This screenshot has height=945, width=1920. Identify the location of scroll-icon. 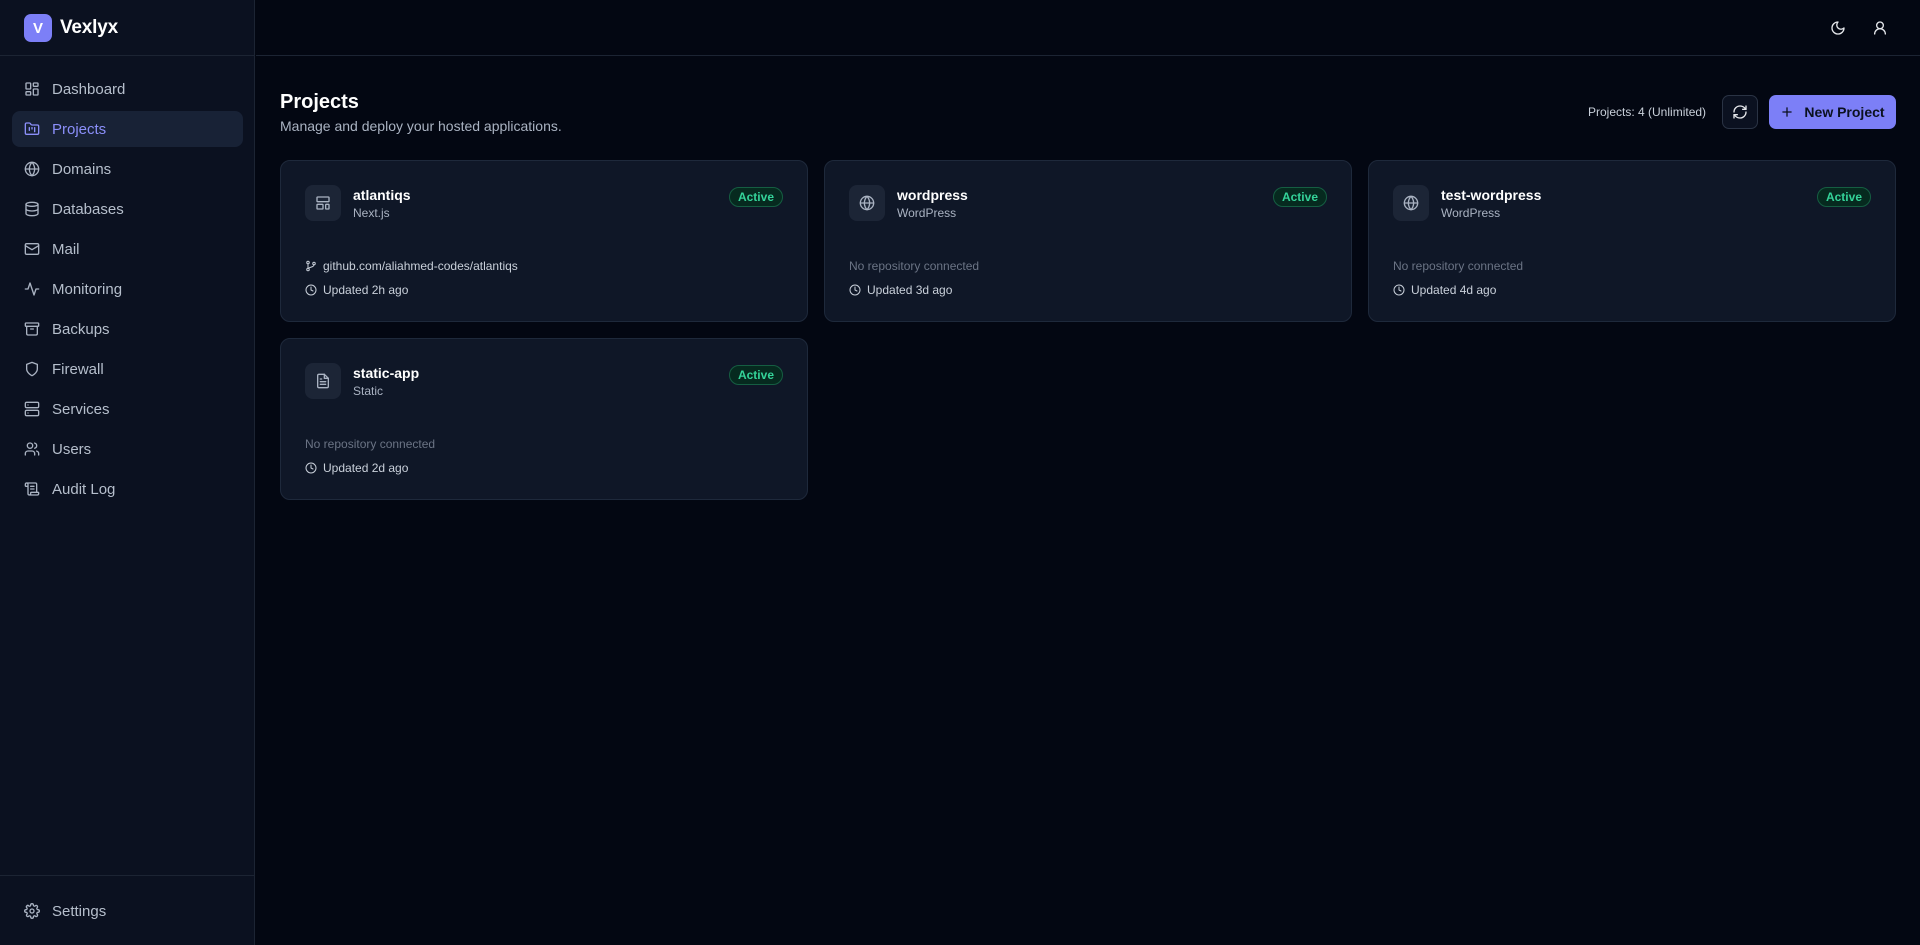
(32, 489).